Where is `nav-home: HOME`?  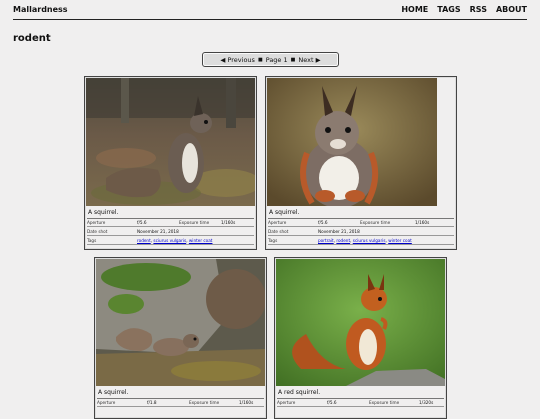 nav-home: HOME is located at coordinates (414, 9).